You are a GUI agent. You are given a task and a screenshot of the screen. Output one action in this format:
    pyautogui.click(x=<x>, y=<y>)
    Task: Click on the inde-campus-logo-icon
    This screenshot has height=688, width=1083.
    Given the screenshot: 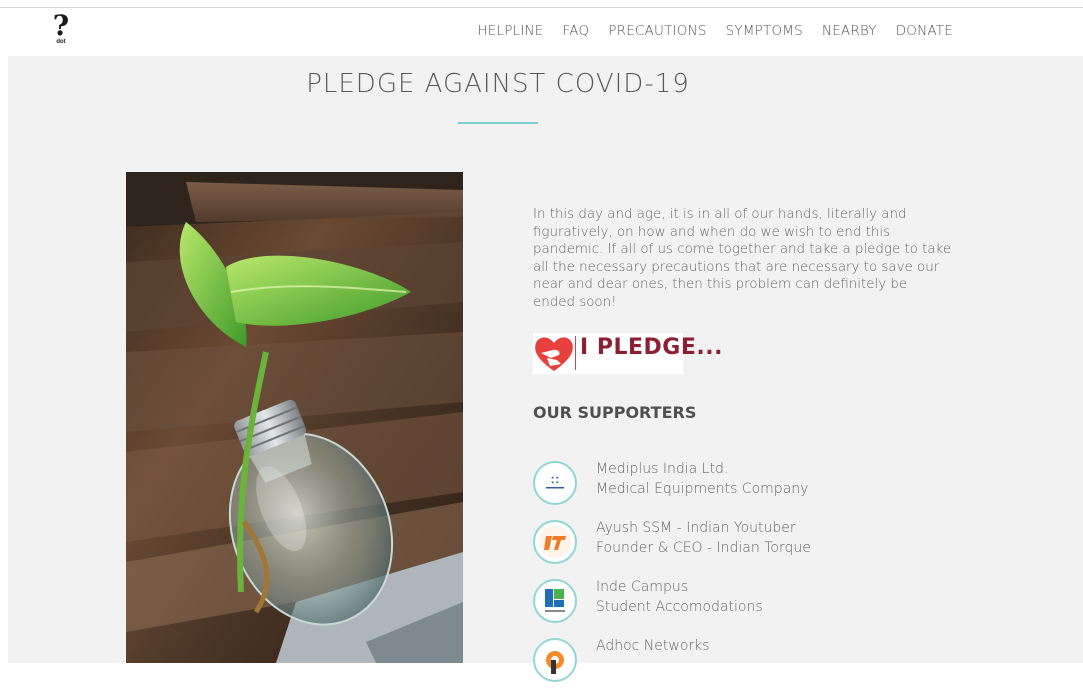 What is the action you would take?
    pyautogui.click(x=555, y=601)
    